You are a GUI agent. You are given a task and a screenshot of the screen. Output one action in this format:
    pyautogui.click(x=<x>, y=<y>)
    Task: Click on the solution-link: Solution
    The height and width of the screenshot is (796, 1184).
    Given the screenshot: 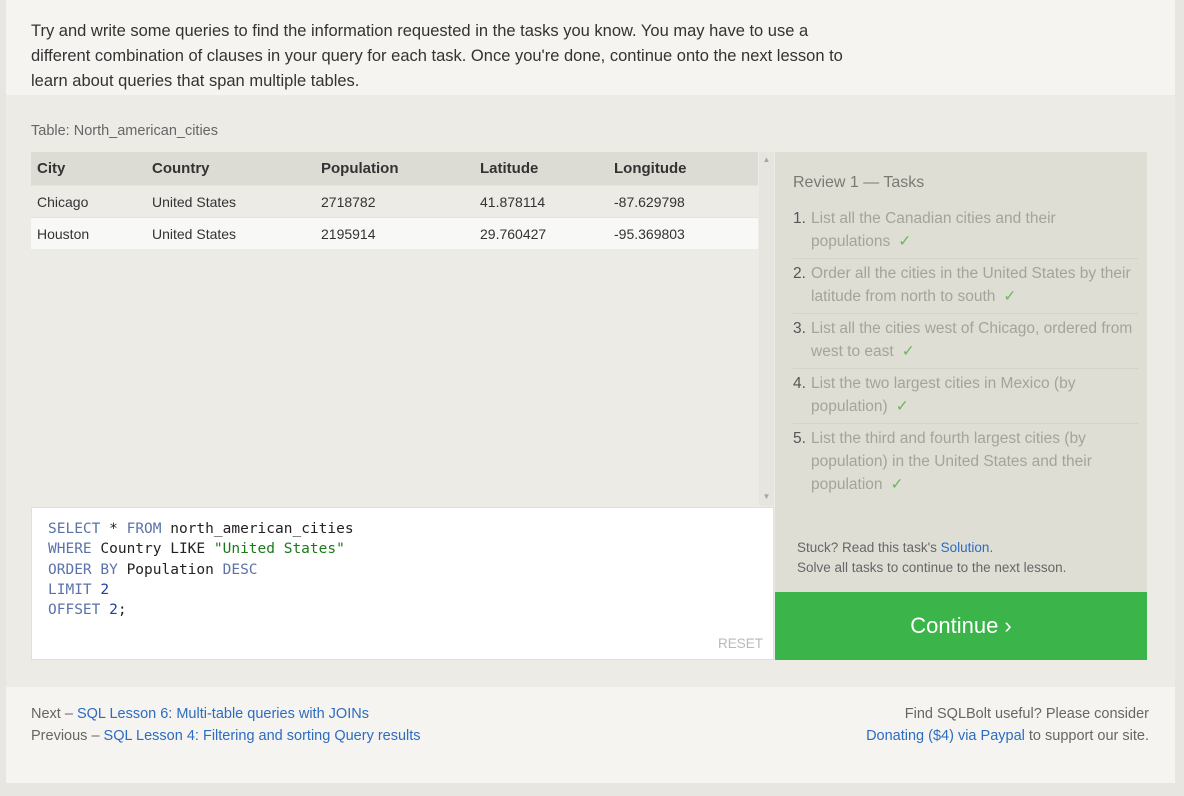 What is the action you would take?
    pyautogui.click(x=965, y=547)
    